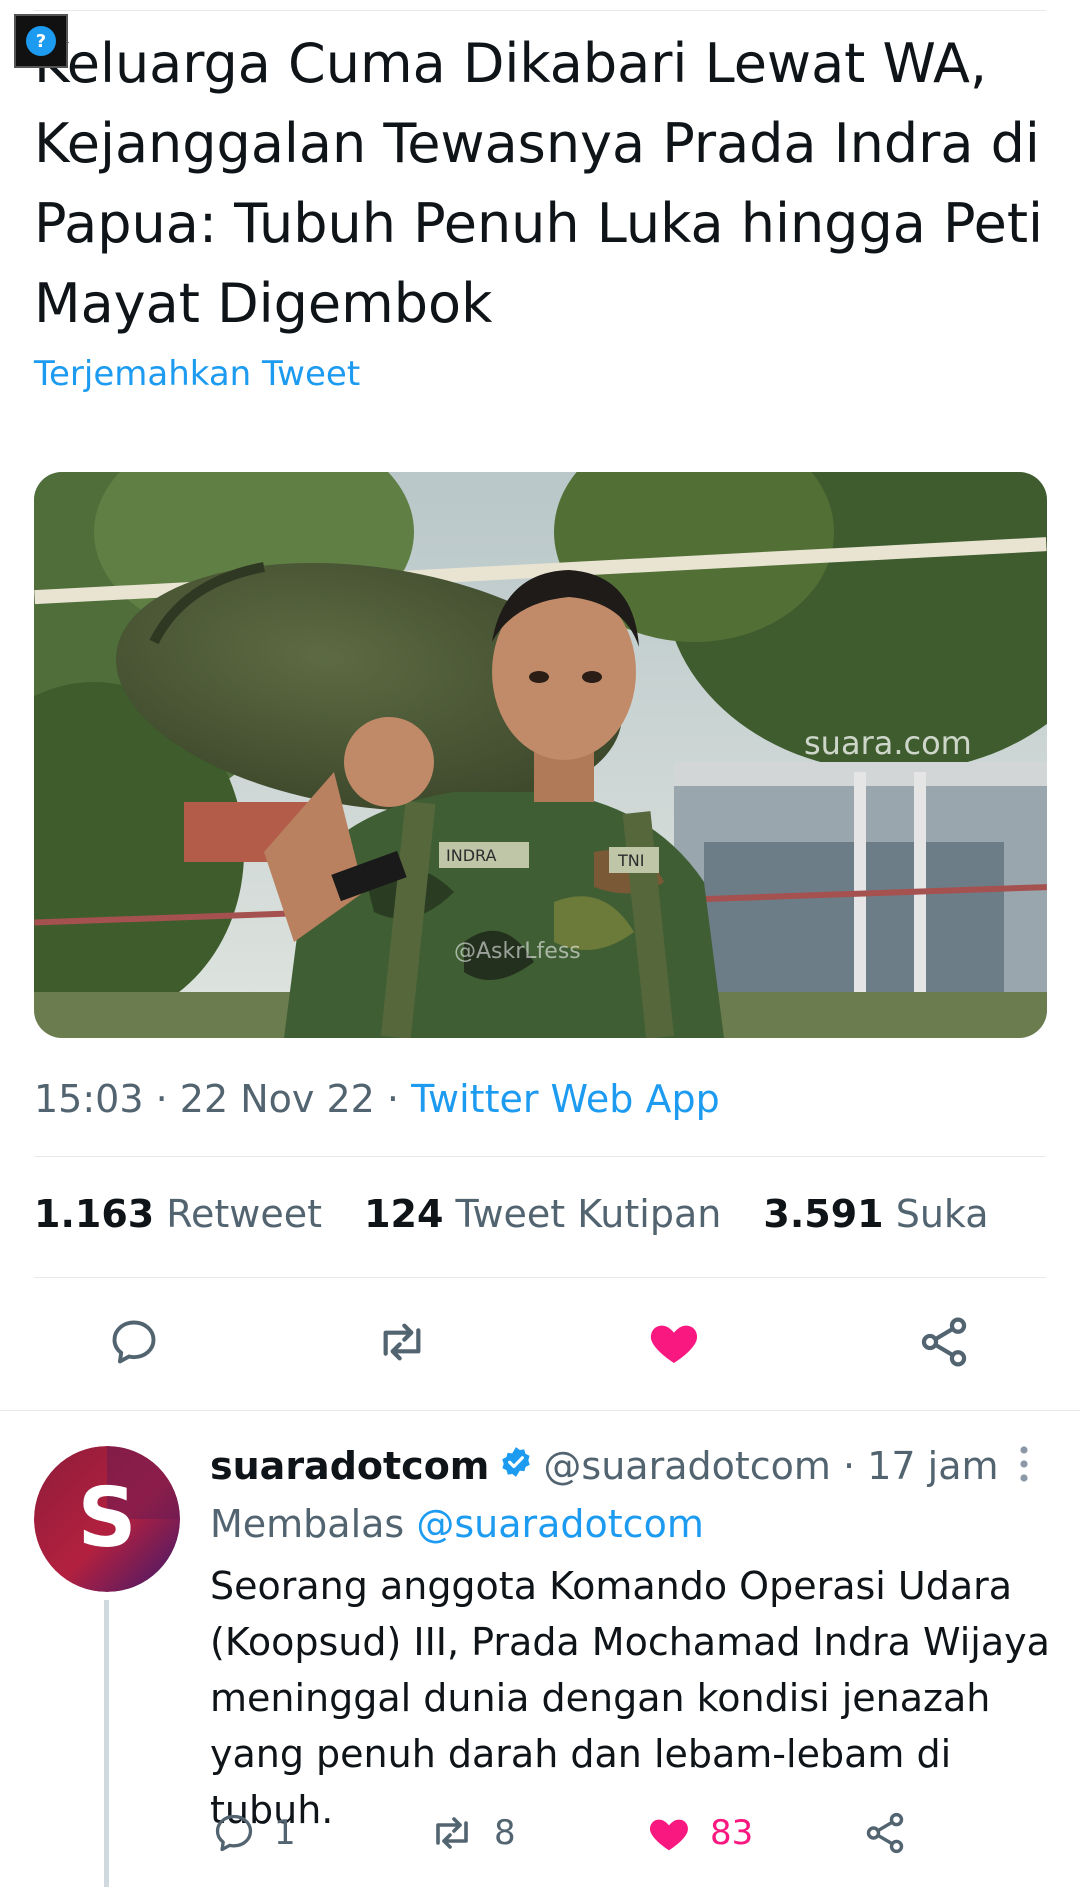 The image size is (1080, 1887). I want to click on reply-header: suaradotcom @suaradotcom · 17 jam, so click(604, 1466).